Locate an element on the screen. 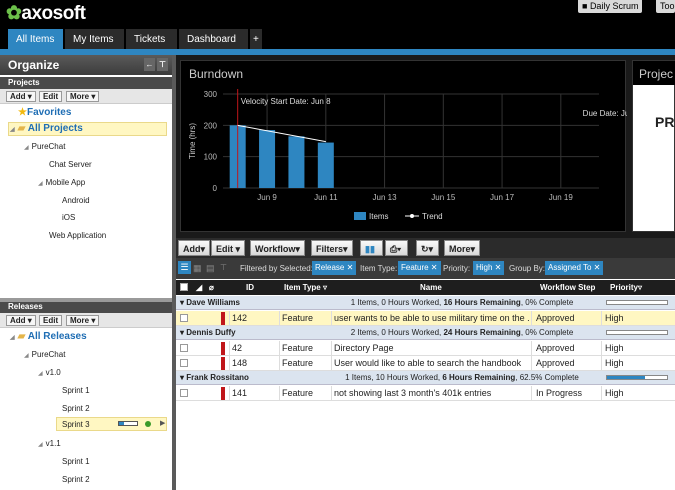 The height and width of the screenshot is (490, 675). print-button: ⎙▾ is located at coordinates (396, 248).